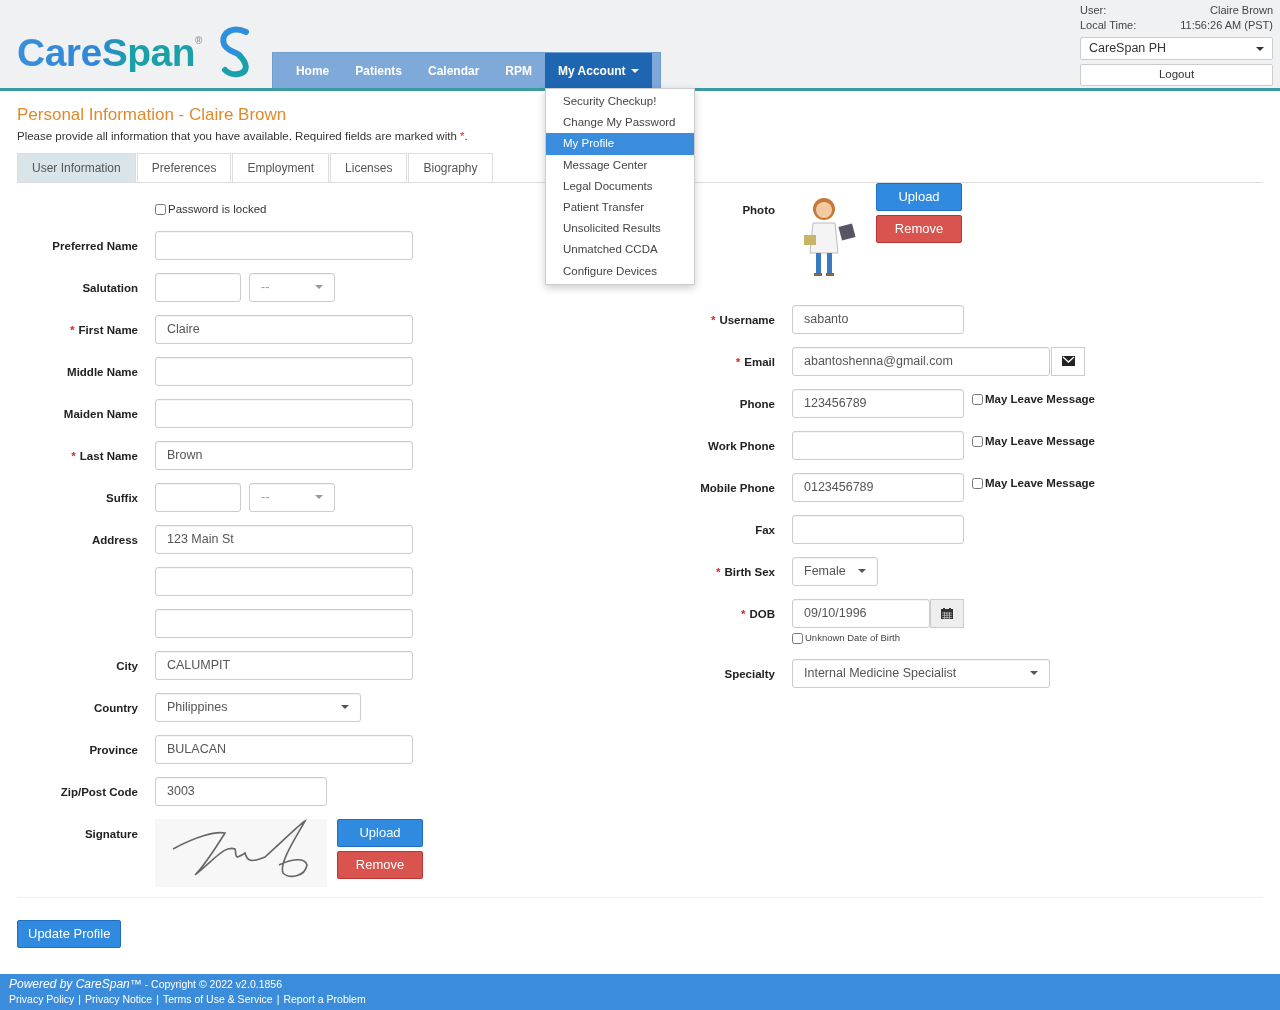 Image resolution: width=1280 pixels, height=1010 pixels. What do you see at coordinates (108, 455) in the screenshot?
I see `field-label: Last Name` at bounding box center [108, 455].